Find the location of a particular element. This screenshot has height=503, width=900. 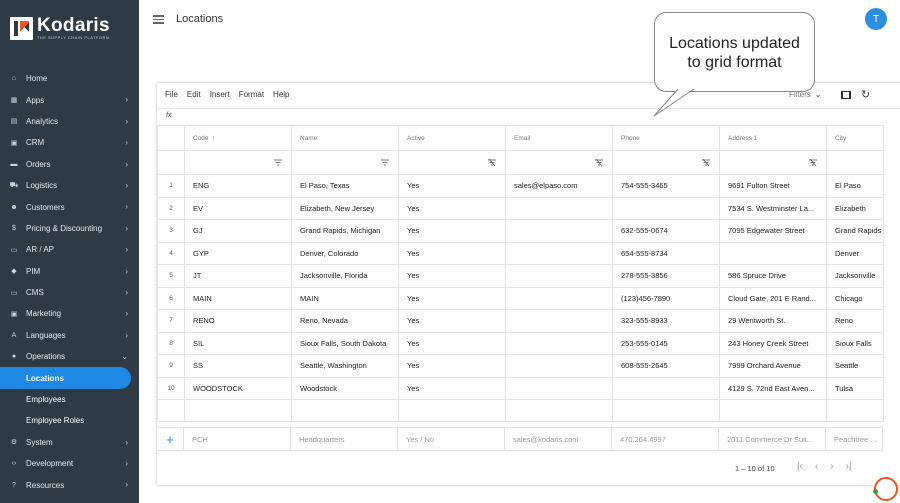

cell-address: 7999 Orchard Avenue is located at coordinates (773, 366).